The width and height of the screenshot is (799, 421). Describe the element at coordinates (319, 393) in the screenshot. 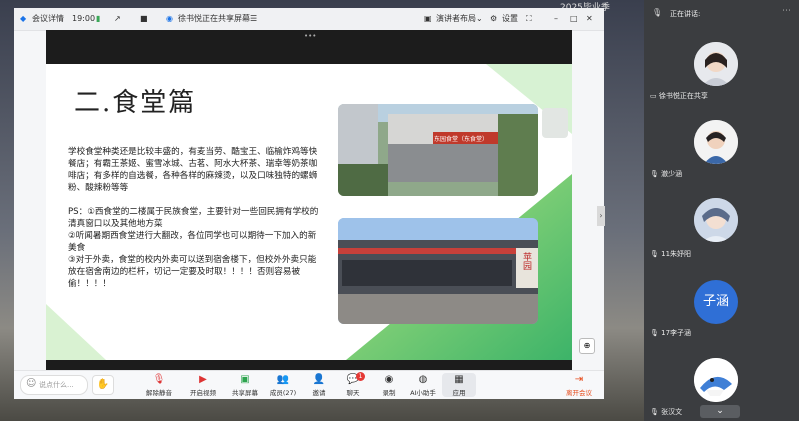

I see `invite-label: 邀请` at that location.